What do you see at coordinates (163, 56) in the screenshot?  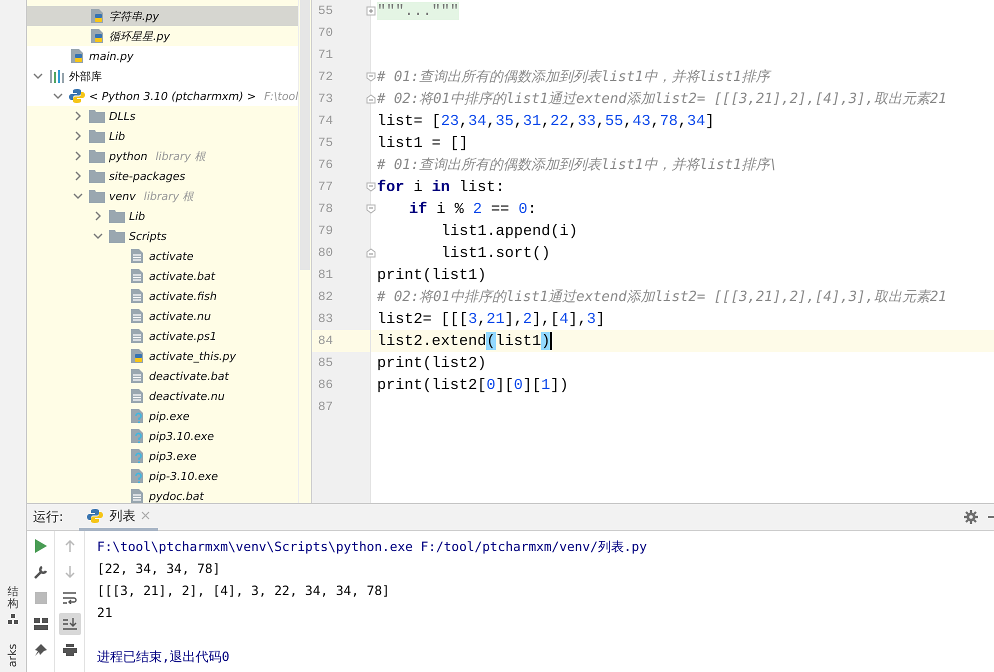 I see `tree-row: main.py` at bounding box center [163, 56].